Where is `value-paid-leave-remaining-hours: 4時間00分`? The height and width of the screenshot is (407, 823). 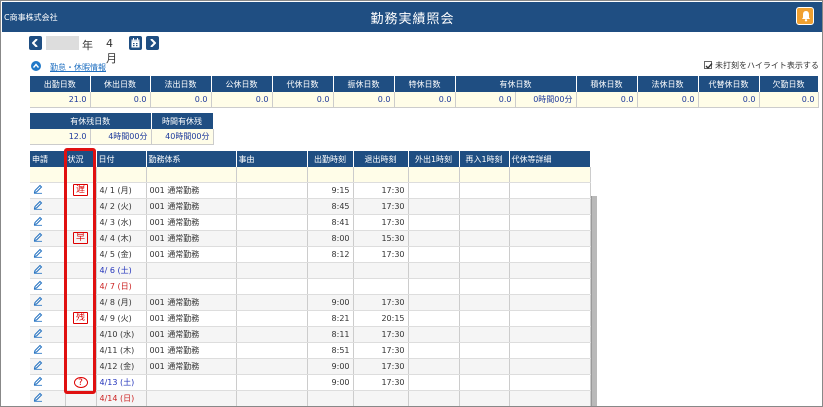
value-paid-leave-remaining-hours: 4時間00分 is located at coordinates (121, 137).